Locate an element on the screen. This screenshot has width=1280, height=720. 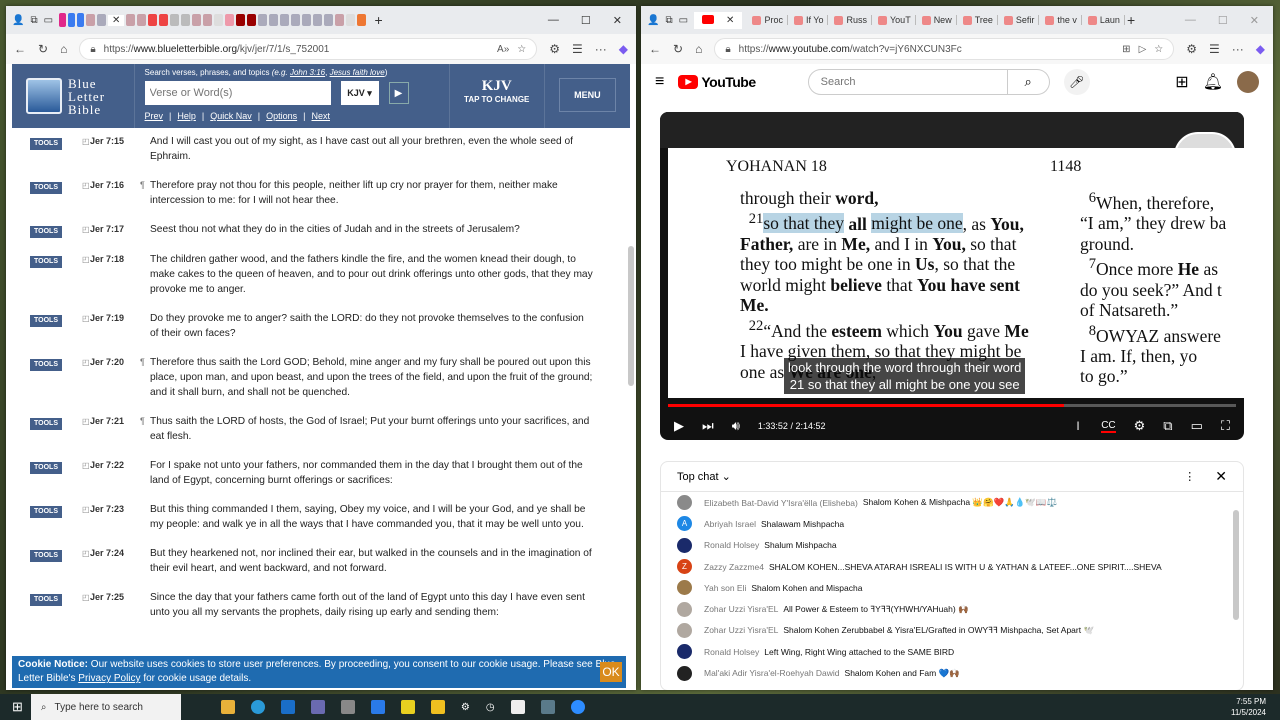
zoom-icon is located at coordinates (577, 707).